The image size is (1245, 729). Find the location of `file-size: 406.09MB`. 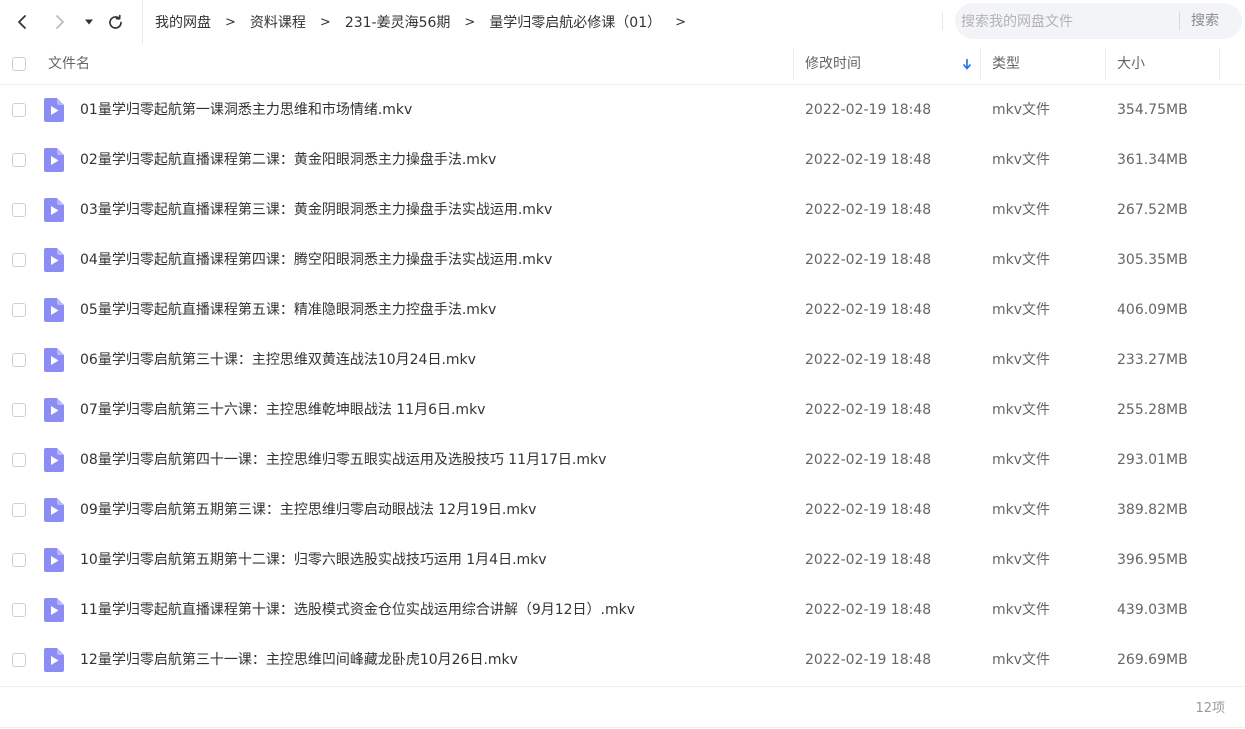

file-size: 406.09MB is located at coordinates (1152, 310).